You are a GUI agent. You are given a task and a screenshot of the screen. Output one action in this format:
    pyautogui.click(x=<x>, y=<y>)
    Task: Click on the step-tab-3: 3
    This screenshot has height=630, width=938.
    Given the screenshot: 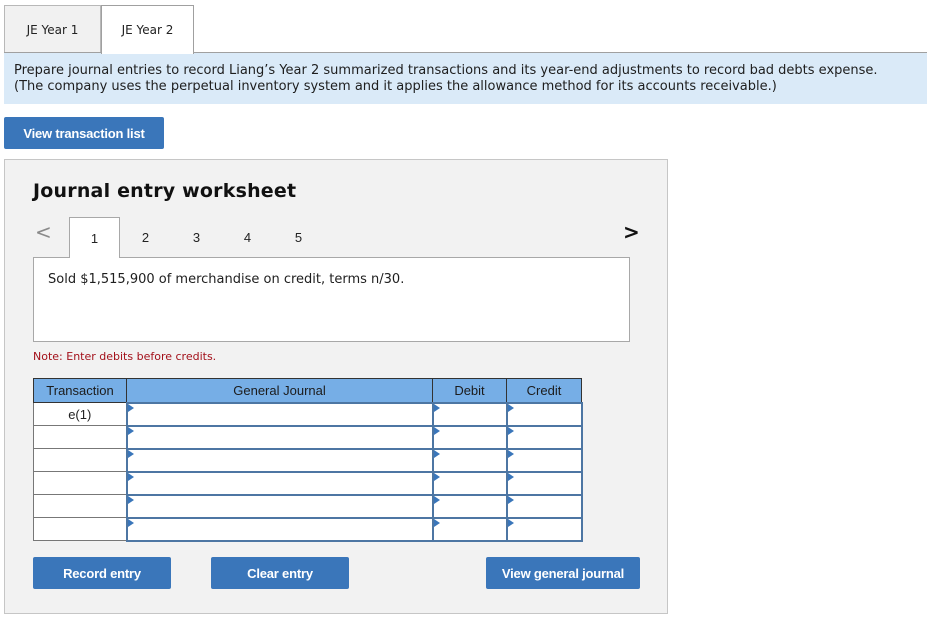 What is the action you would take?
    pyautogui.click(x=196, y=237)
    